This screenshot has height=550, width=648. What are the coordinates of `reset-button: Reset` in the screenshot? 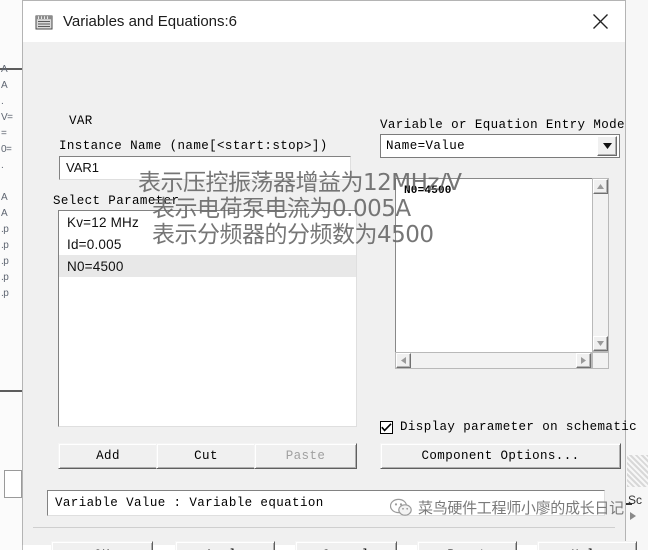 It's located at (467, 545).